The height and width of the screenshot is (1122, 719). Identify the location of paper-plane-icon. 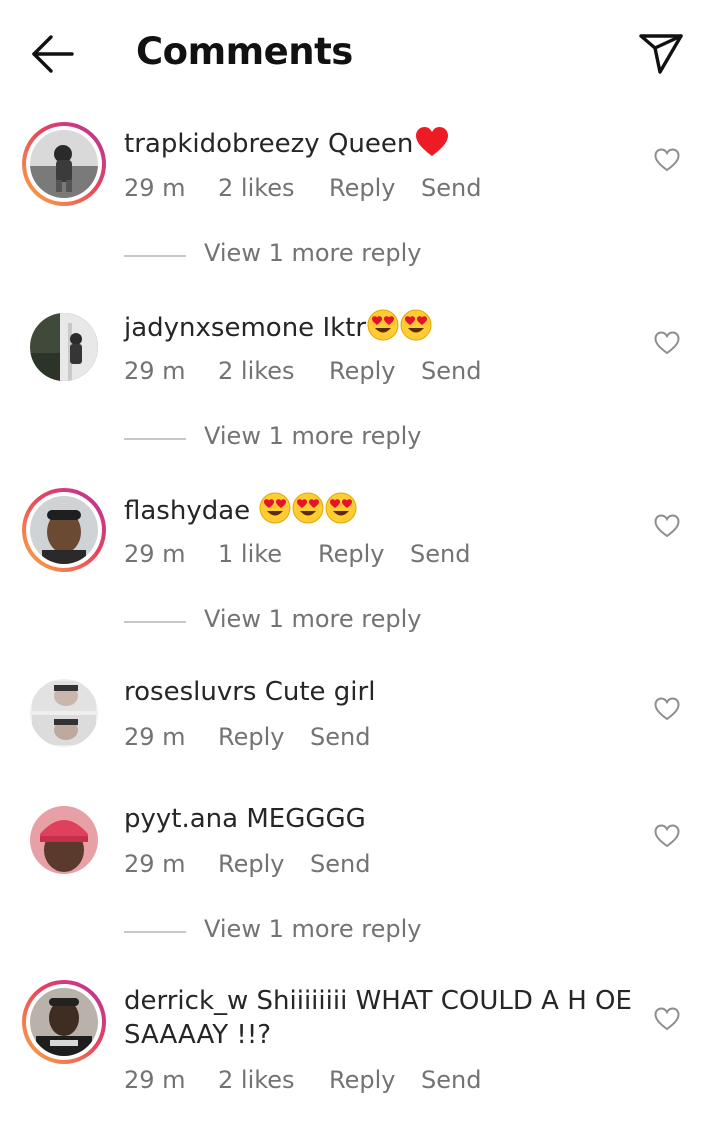
(661, 54).